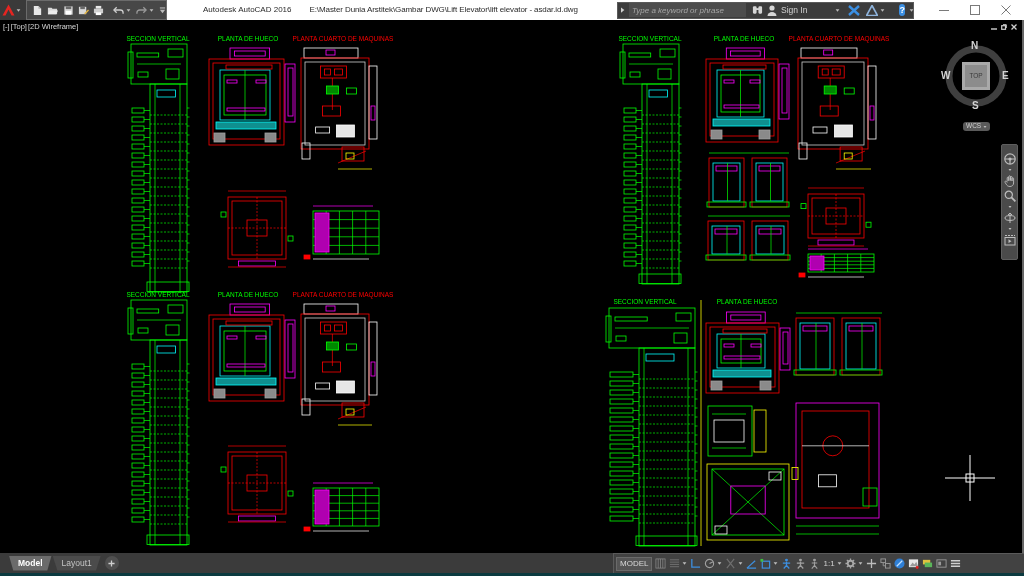  What do you see at coordinates (946, 75) in the screenshot?
I see `compass-direction-label: W` at bounding box center [946, 75].